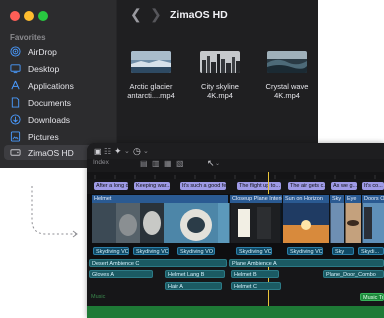  Describe the element at coordinates (51, 152) in the screenshot. I see `sidebar-item-label: ZimaOS HD` at that location.